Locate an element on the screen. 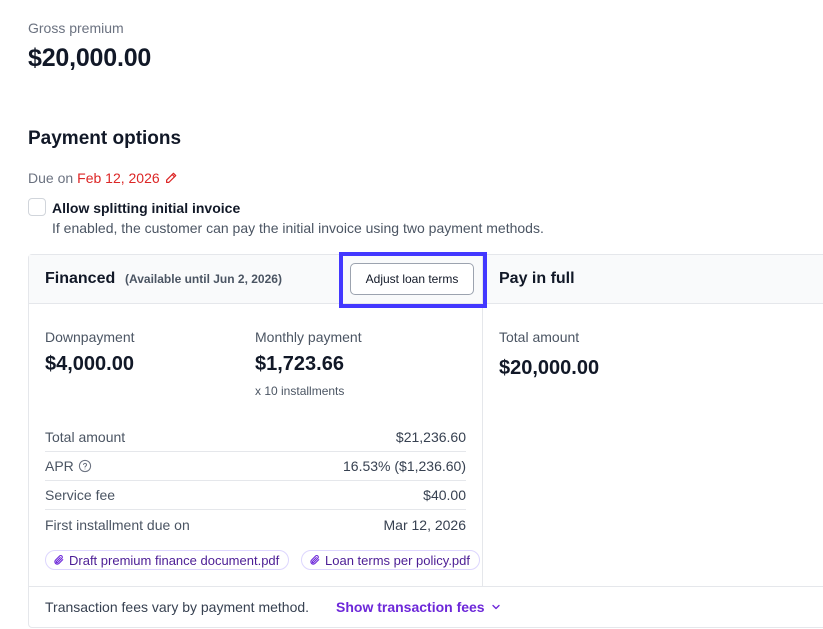  document-name: Loan terms per policy.pdf is located at coordinates (397, 560).